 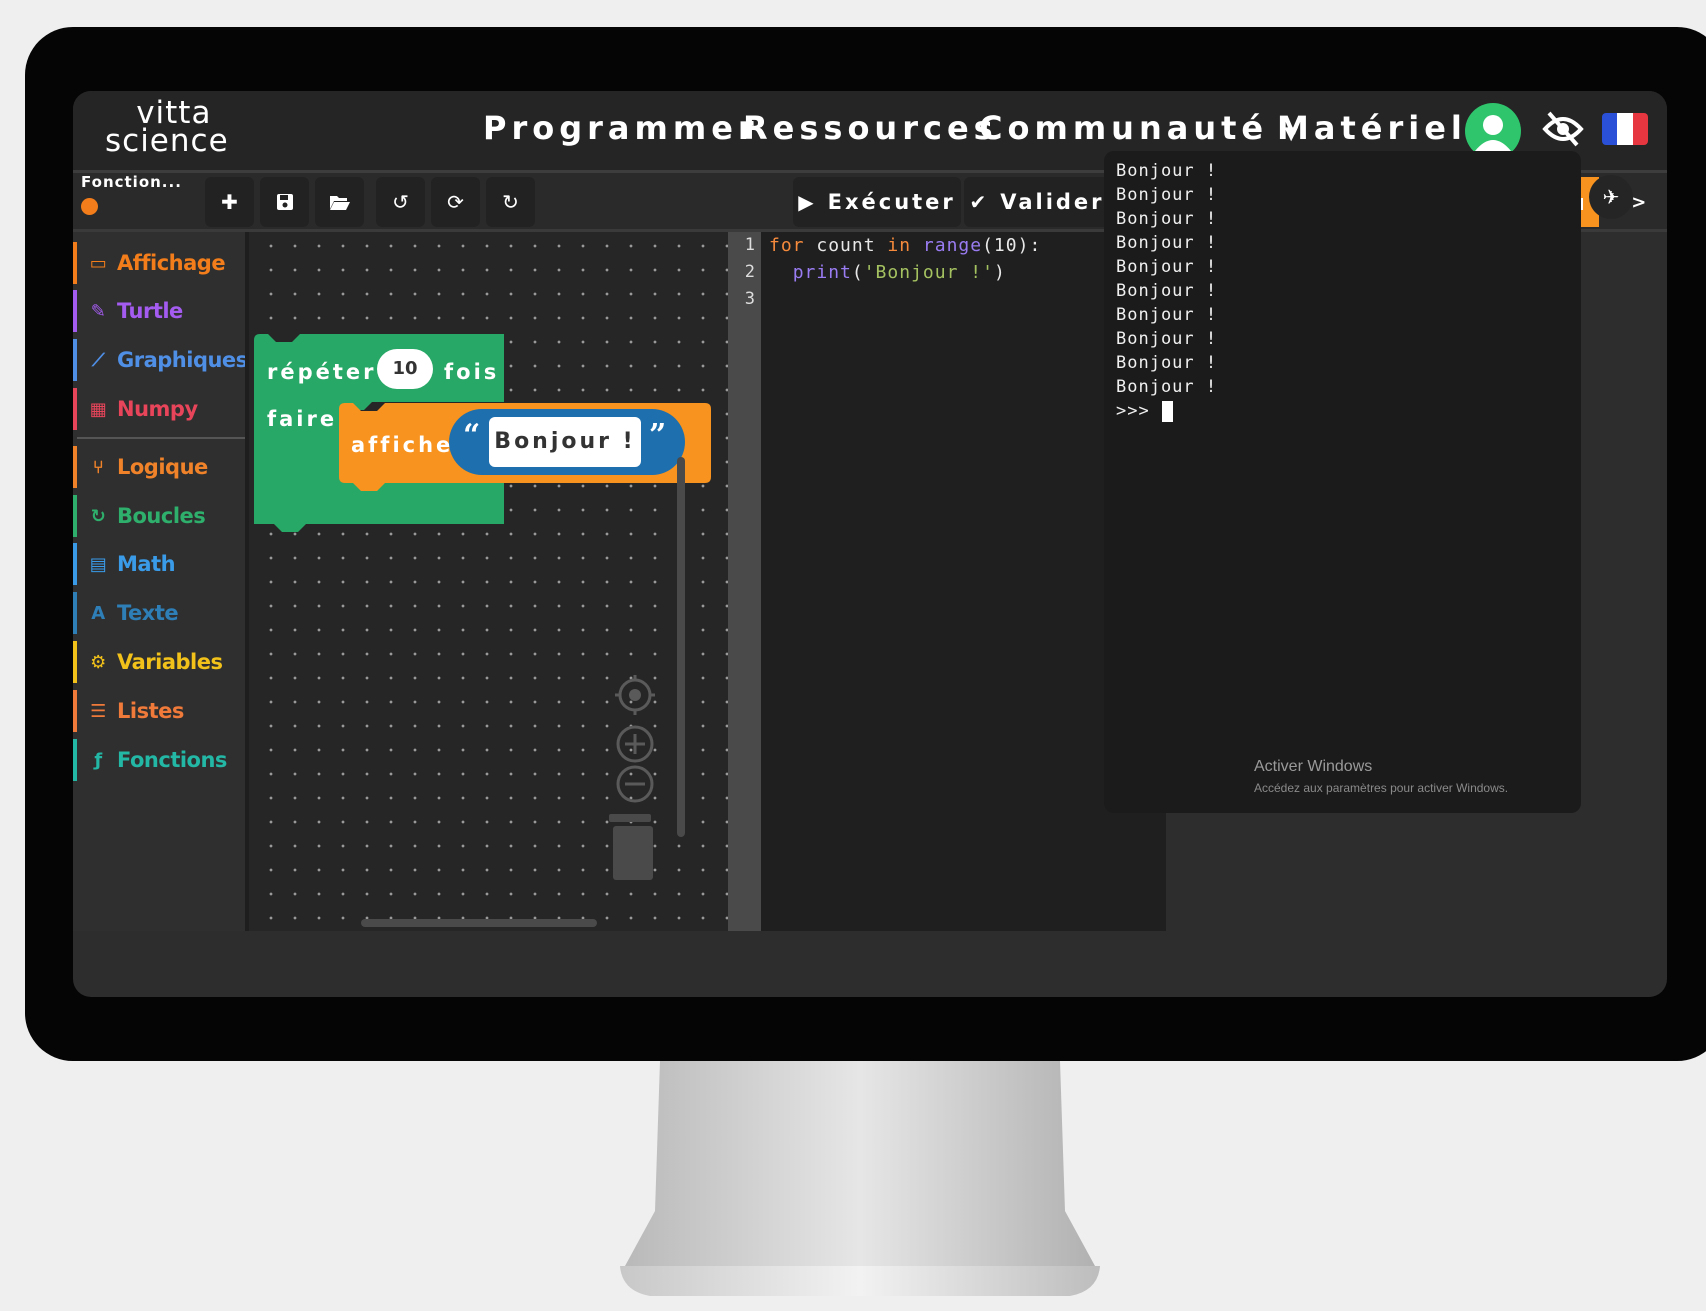 I want to click on sidebar-item-label: Listes, so click(x=150, y=711).